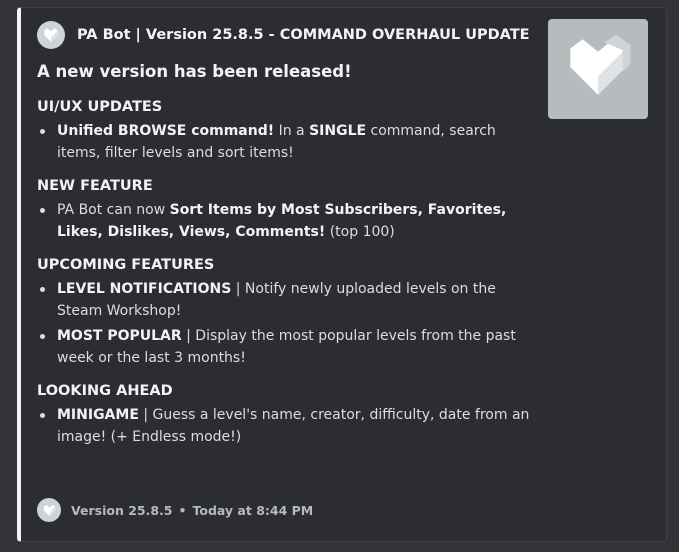 Image resolution: width=679 pixels, height=552 pixels. What do you see at coordinates (175, 510) in the screenshot?
I see `embed-footer: Version 25.8.5 • Today at 8:44 PM` at bounding box center [175, 510].